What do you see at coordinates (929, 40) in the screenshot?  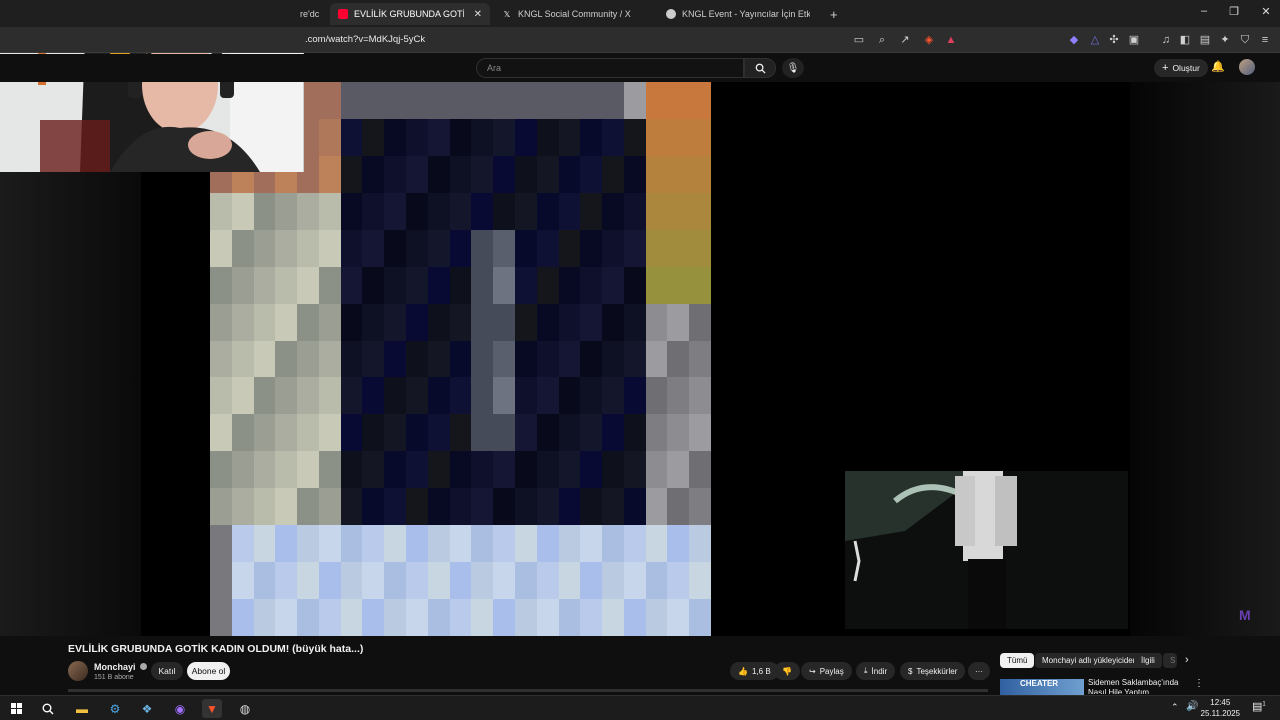 I see `brave-shield-icon: ◈` at bounding box center [929, 40].